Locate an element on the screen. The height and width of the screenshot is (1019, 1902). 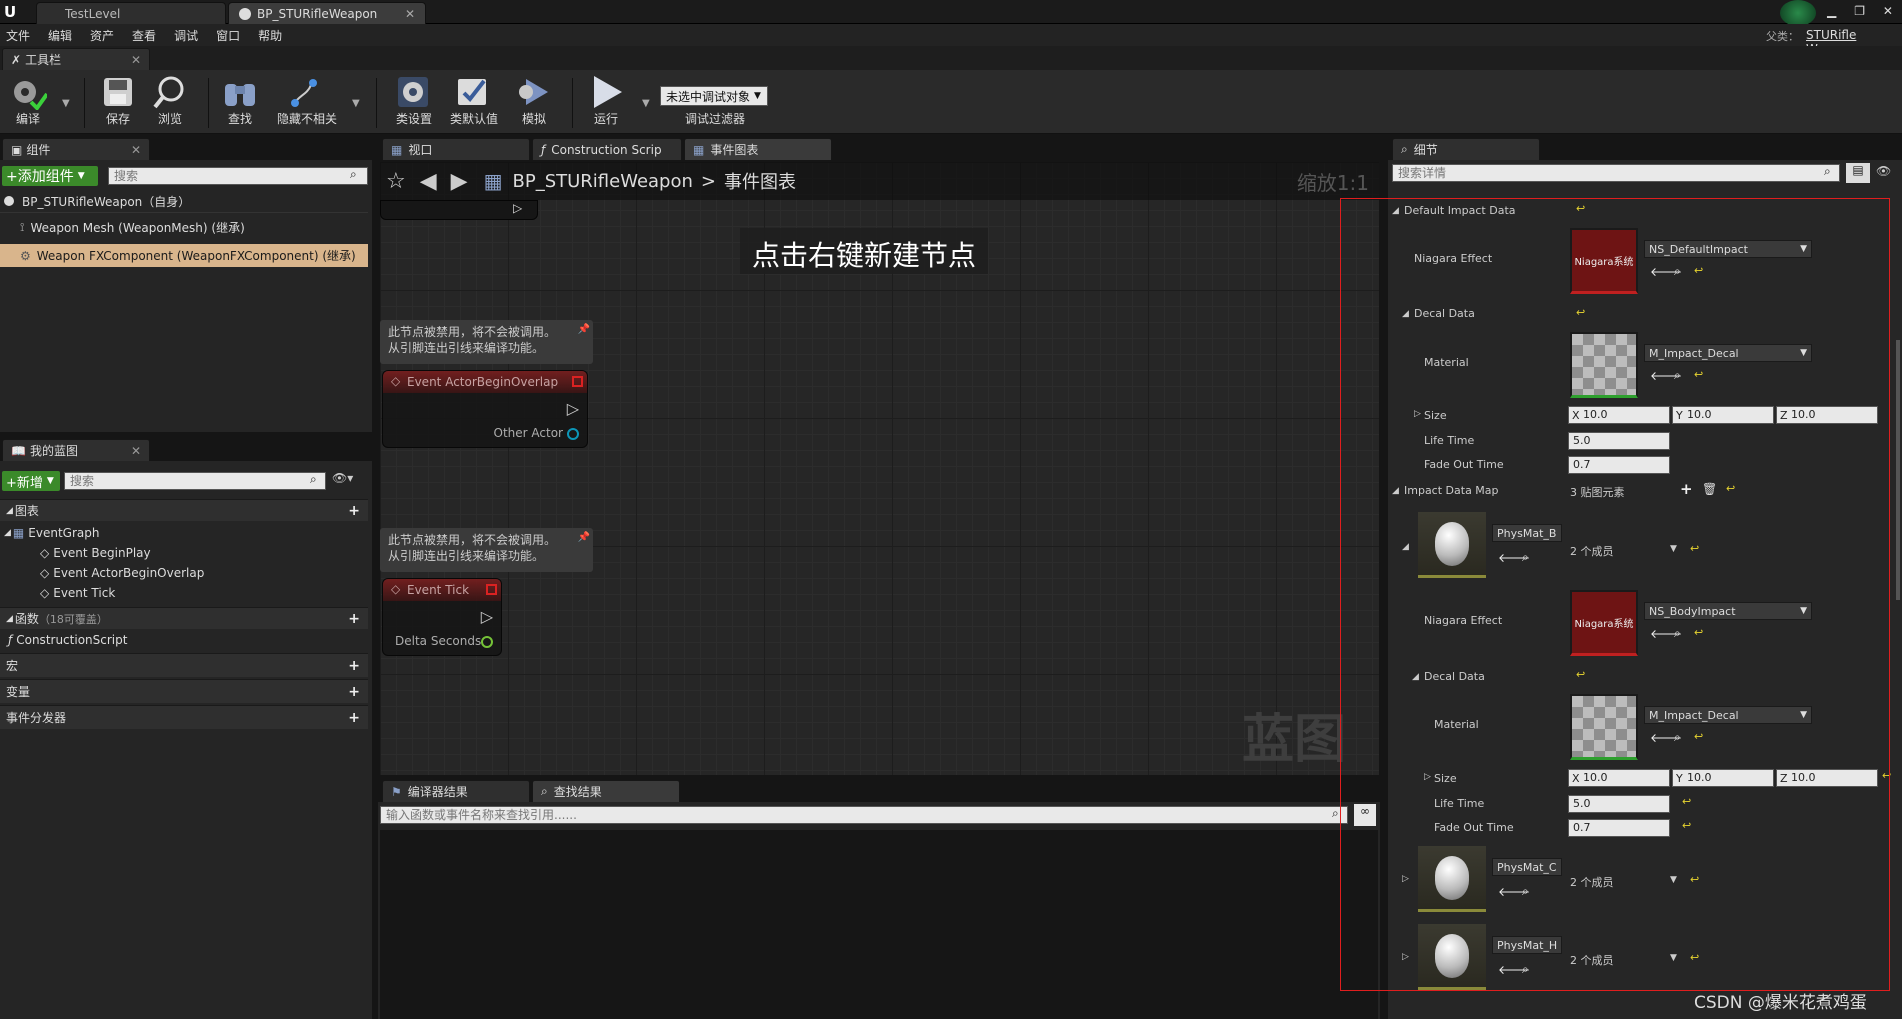
macros-label: 宏 is located at coordinates (12, 666).